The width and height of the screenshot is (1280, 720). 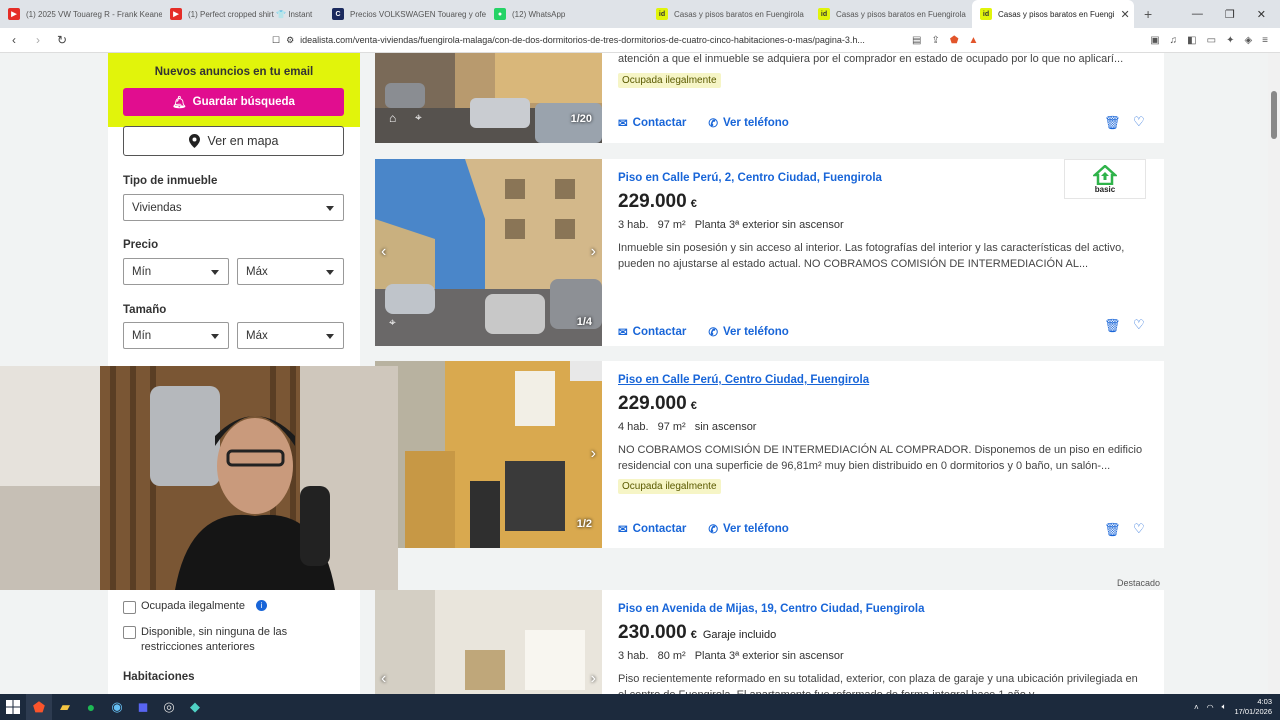 What do you see at coordinates (233, 141) in the screenshot?
I see `view-map-button: Ver en mapa` at bounding box center [233, 141].